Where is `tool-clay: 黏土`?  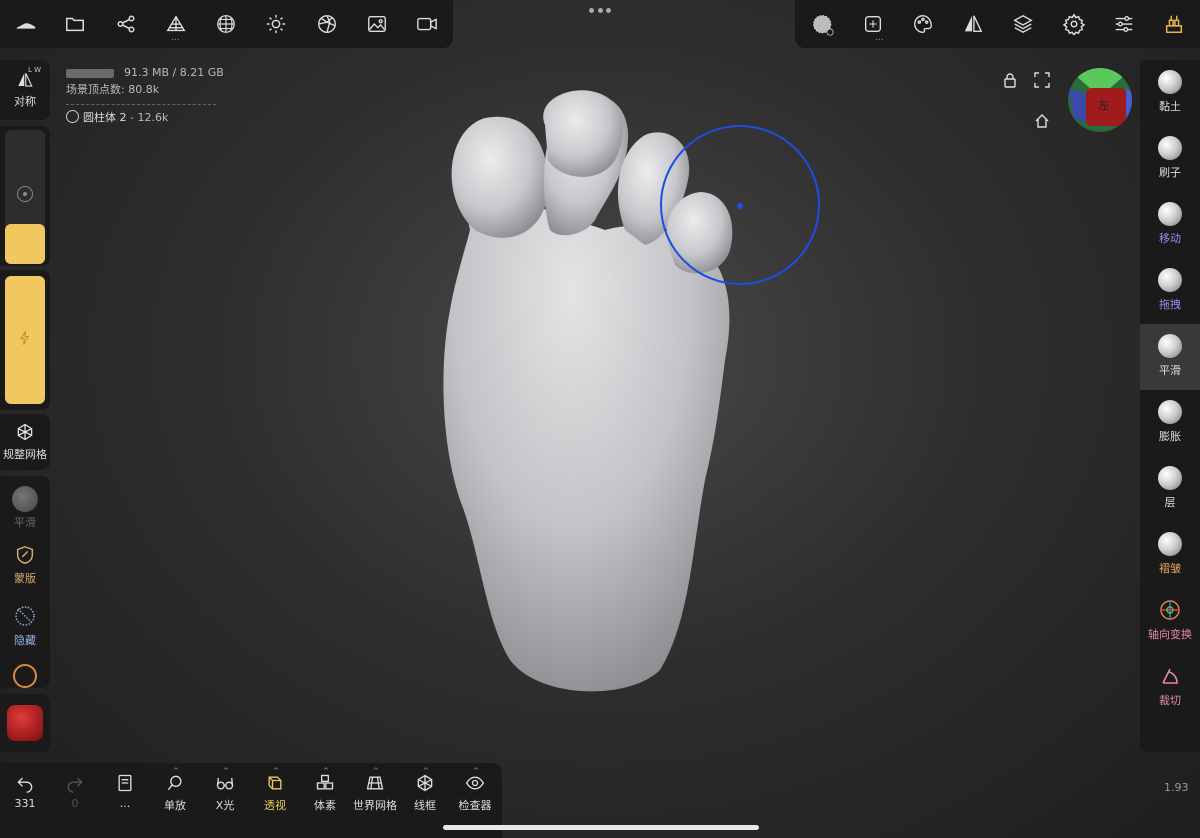 tool-clay: 黏土 is located at coordinates (1170, 93).